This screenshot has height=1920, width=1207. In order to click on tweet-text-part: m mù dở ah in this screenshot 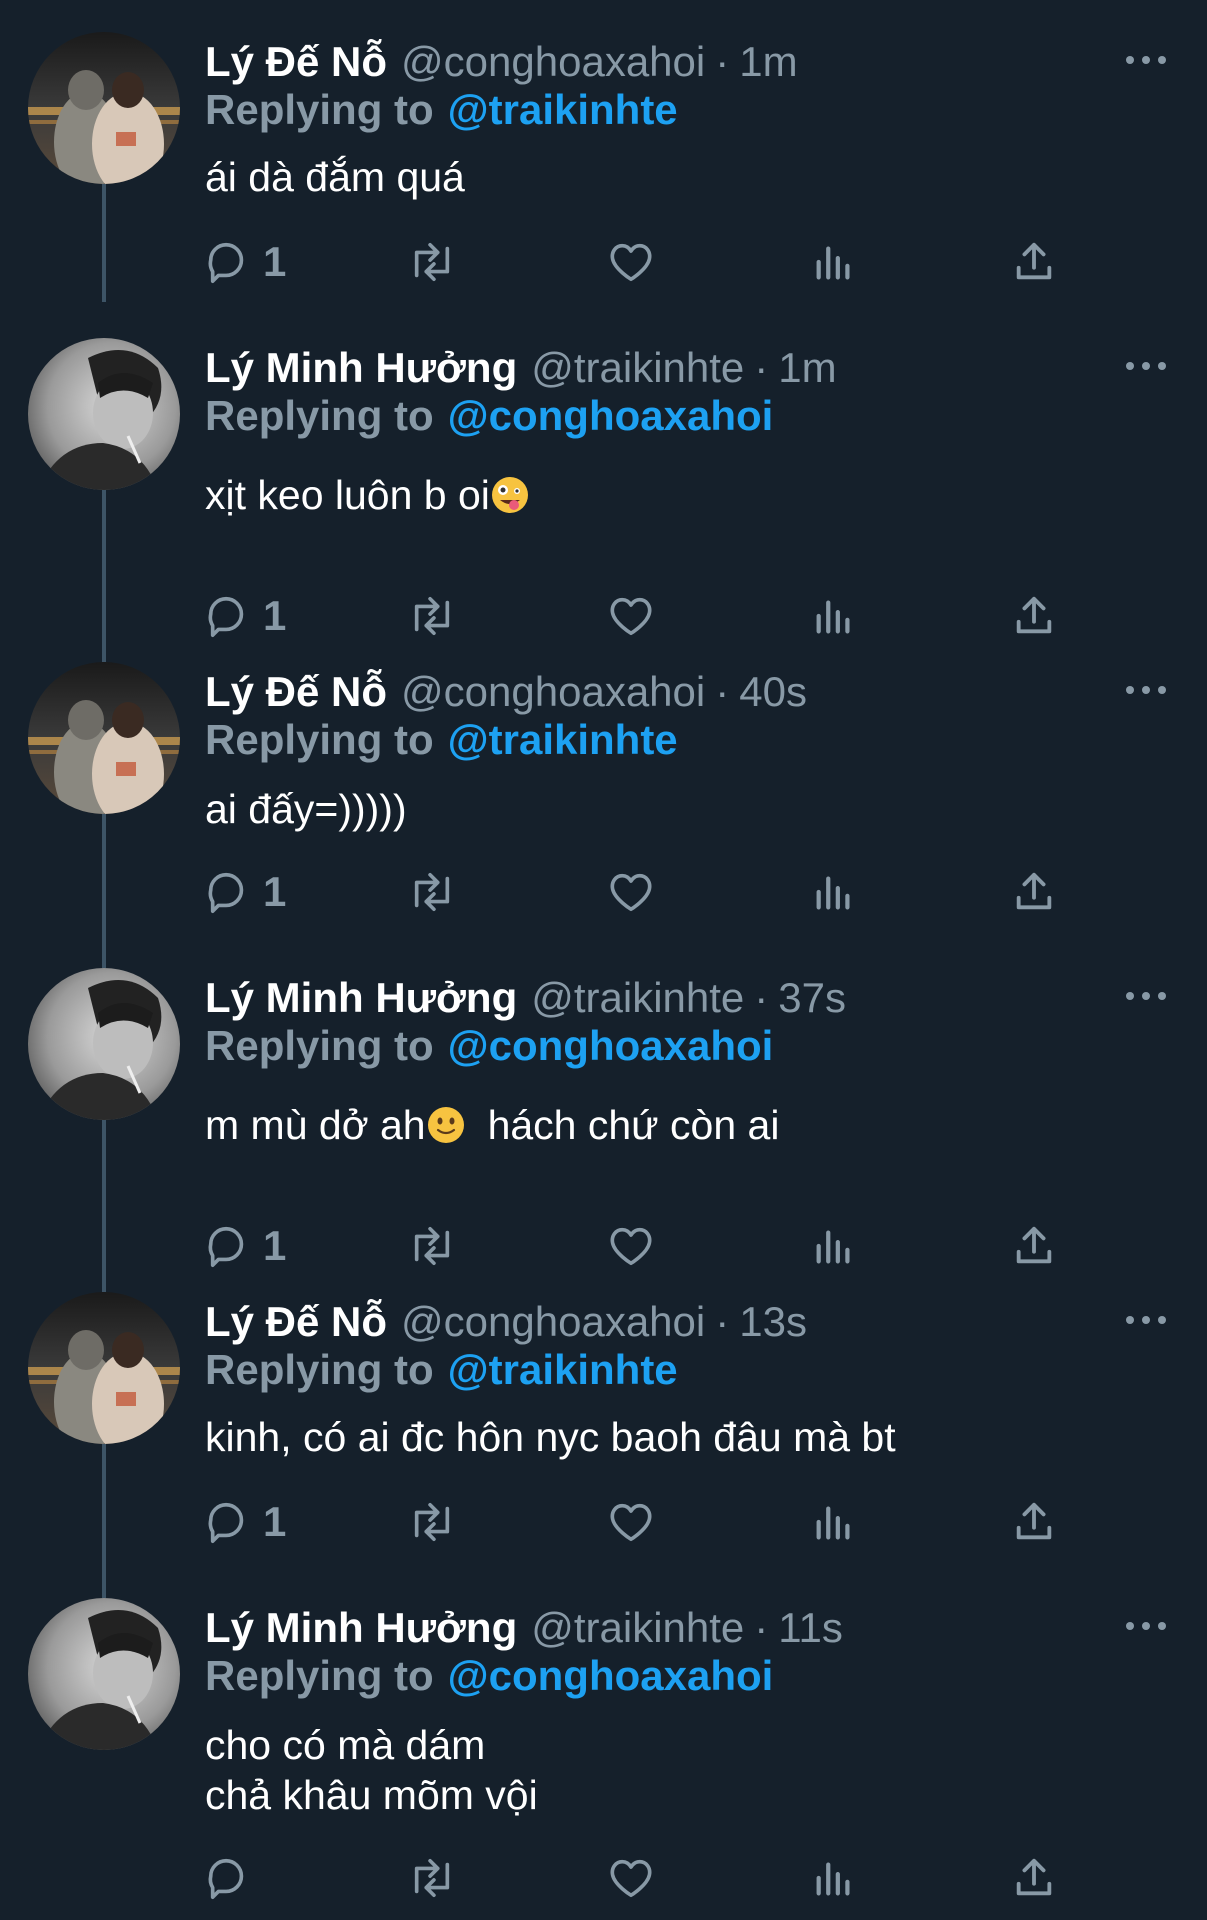, I will do `click(315, 1125)`.